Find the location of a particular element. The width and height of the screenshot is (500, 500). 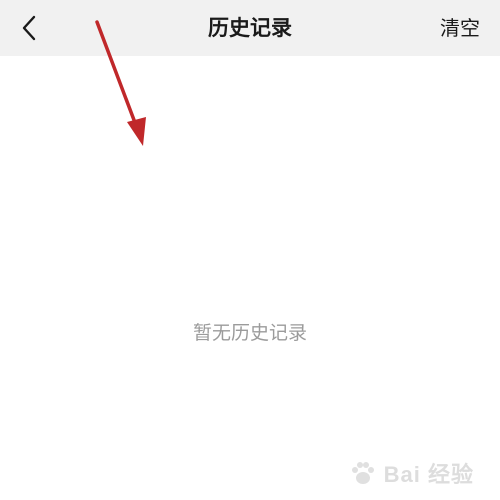

paw-logo-icon is located at coordinates (362, 473).